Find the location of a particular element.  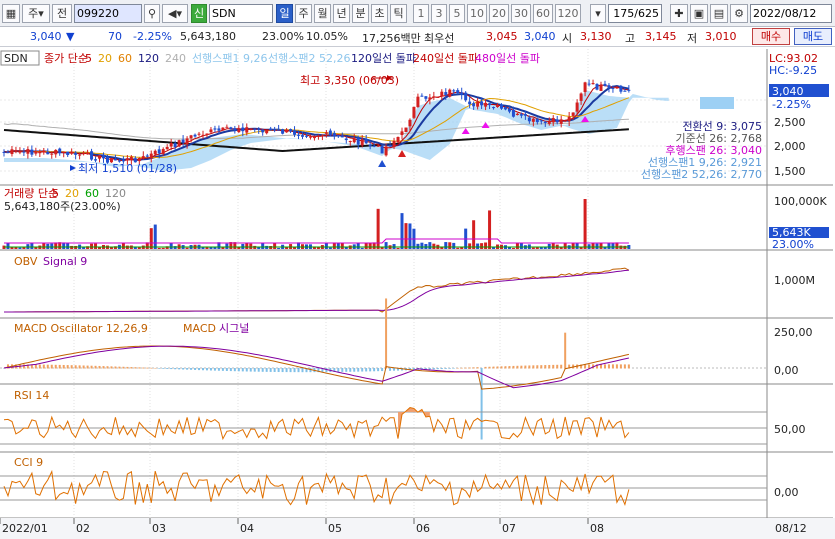

legend-item: MACD Oscillator 12,26,9 is located at coordinates (81, 328).